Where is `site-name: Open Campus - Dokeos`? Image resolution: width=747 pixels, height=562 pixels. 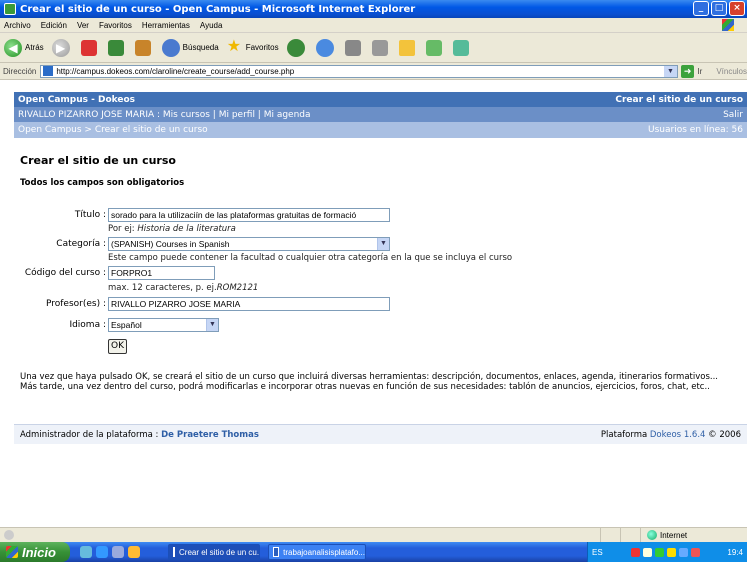 site-name: Open Campus - Dokeos is located at coordinates (76, 100).